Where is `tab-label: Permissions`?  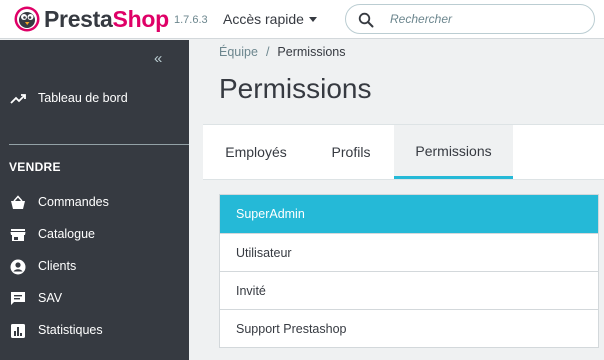 tab-label: Permissions is located at coordinates (453, 151).